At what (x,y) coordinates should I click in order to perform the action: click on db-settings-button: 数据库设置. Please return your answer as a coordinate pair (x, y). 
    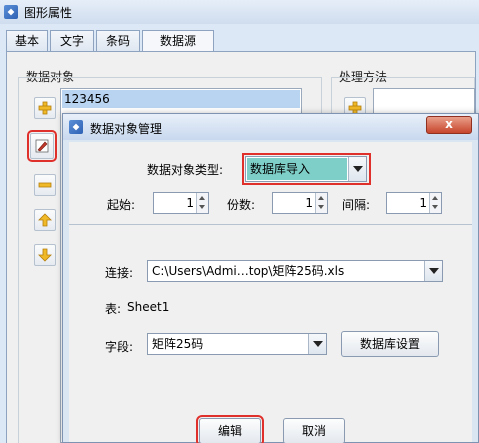
    Looking at the image, I should click on (390, 344).